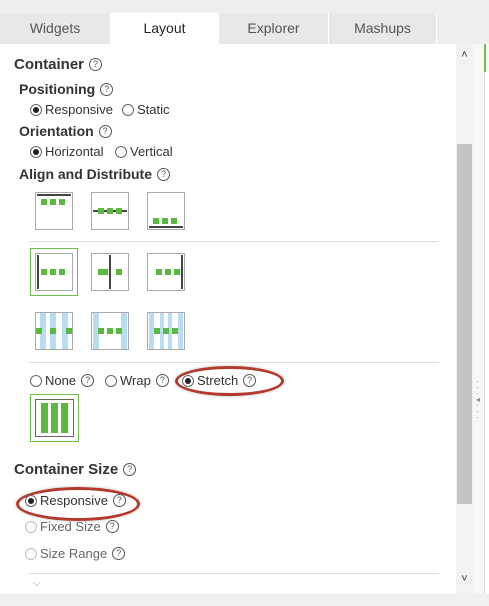 This screenshot has width=489, height=606. I want to click on size-range-label: Size Range, so click(74, 553).